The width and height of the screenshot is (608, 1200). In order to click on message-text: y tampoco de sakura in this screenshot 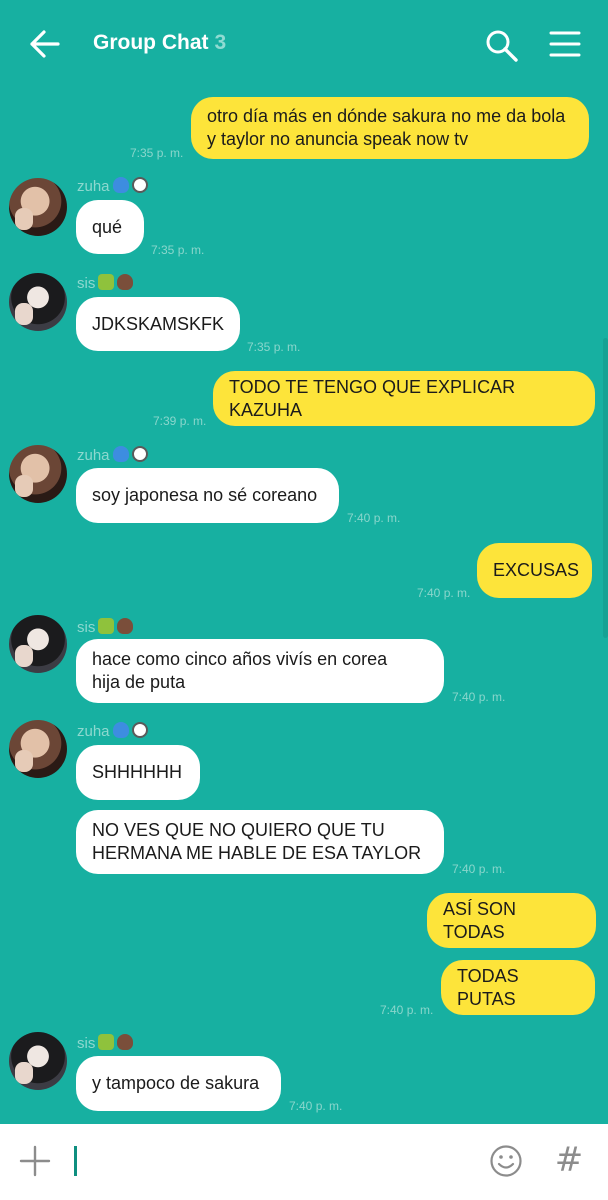, I will do `click(176, 1083)`.